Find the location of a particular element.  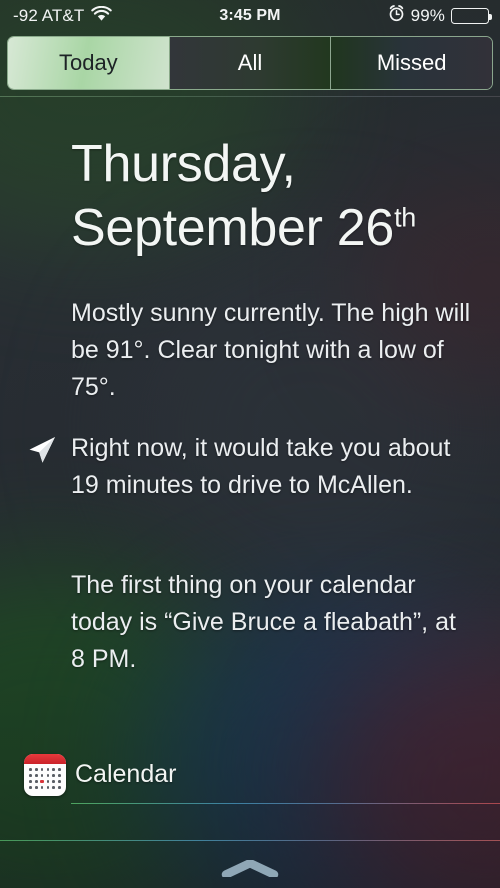

page-title: Thursday, September 26th is located at coordinates (271, 196).